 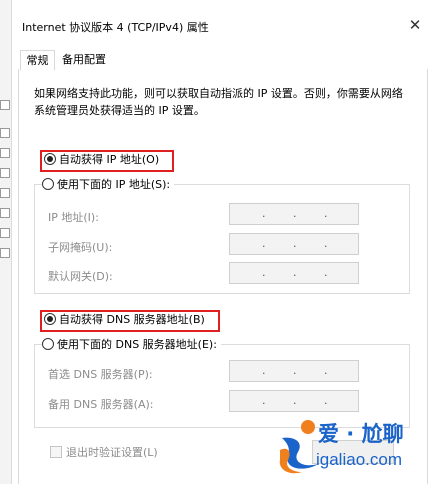 I want to click on default-gateway-input: . . ., so click(x=294, y=273).